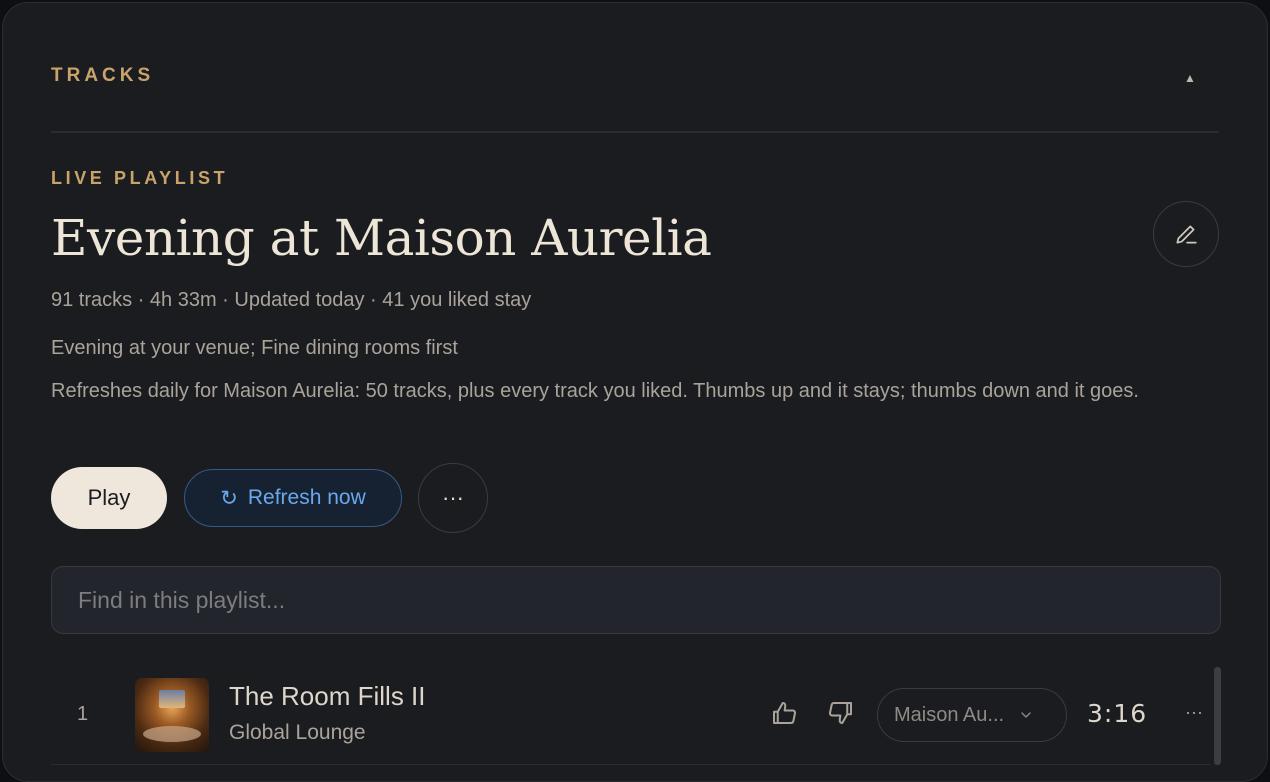 The width and height of the screenshot is (1270, 782). Describe the element at coordinates (843, 715) in the screenshot. I see `thumbs-down-icon` at that location.